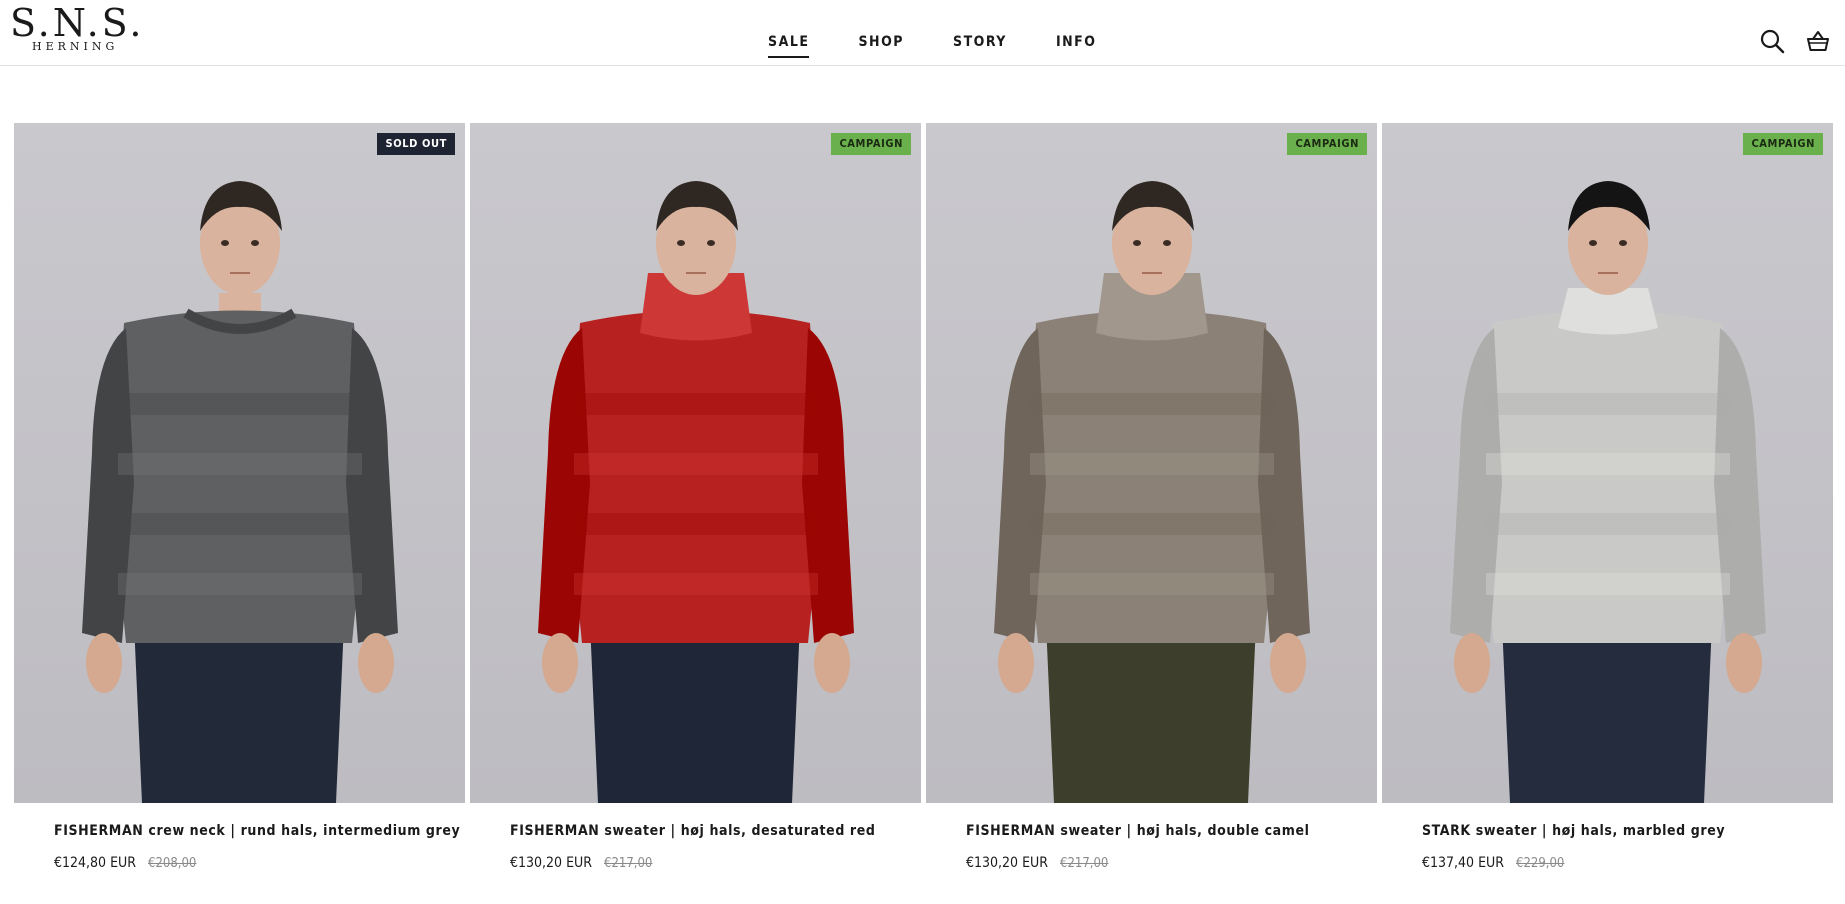 This screenshot has width=1845, height=904. Describe the element at coordinates (1540, 863) in the screenshot. I see `original-price: €229,00` at that location.